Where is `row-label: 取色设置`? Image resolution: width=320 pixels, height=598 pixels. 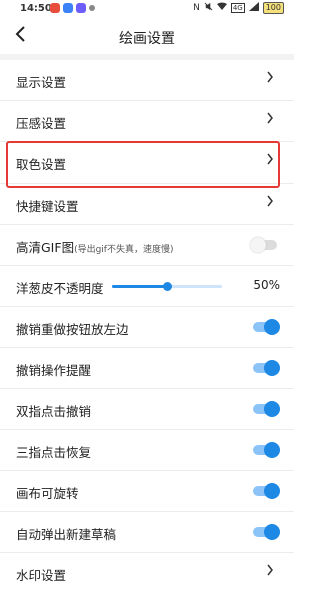
row-label: 取色设置 is located at coordinates (41, 164).